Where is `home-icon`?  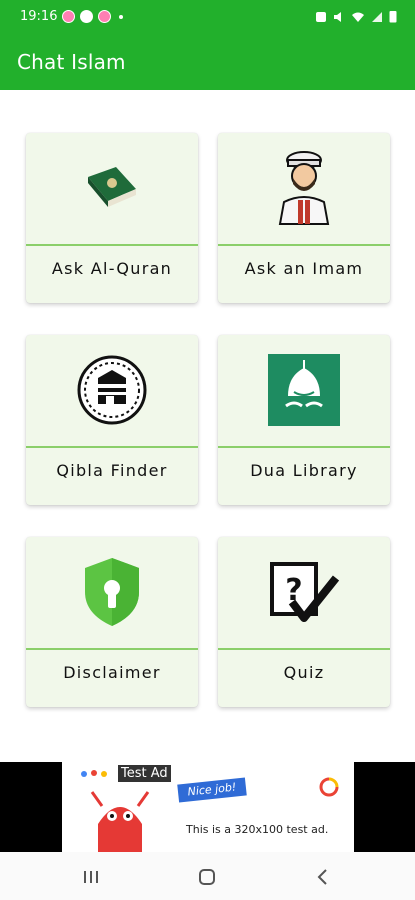 home-icon is located at coordinates (207, 877).